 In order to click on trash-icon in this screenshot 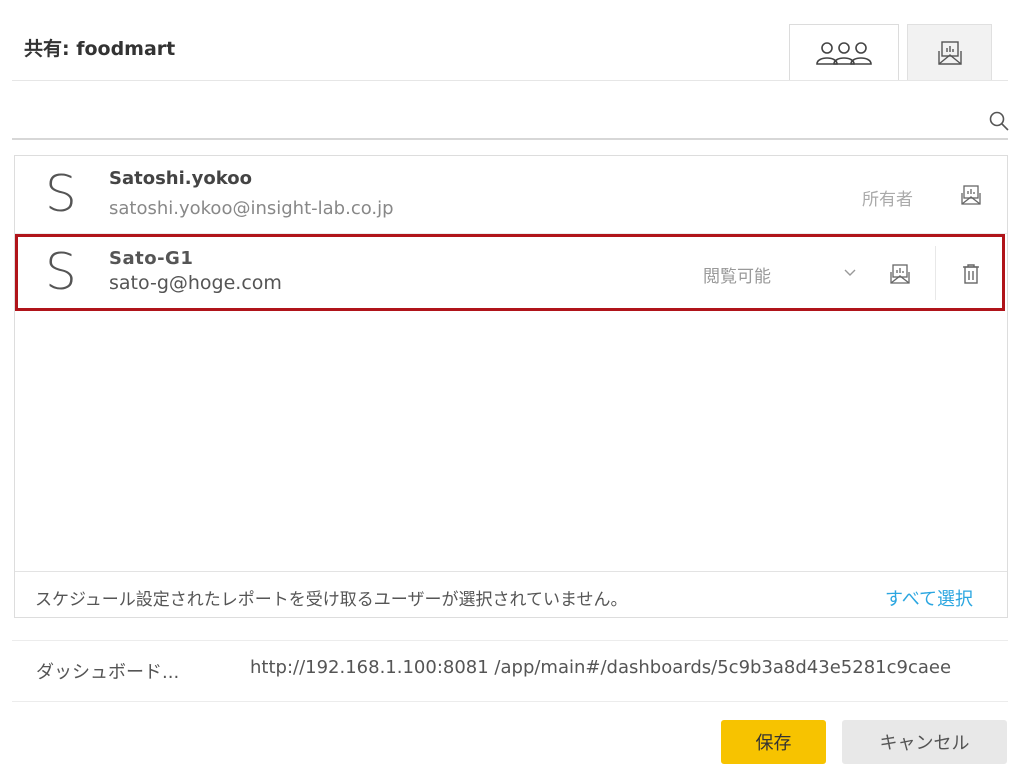, I will do `click(971, 274)`.